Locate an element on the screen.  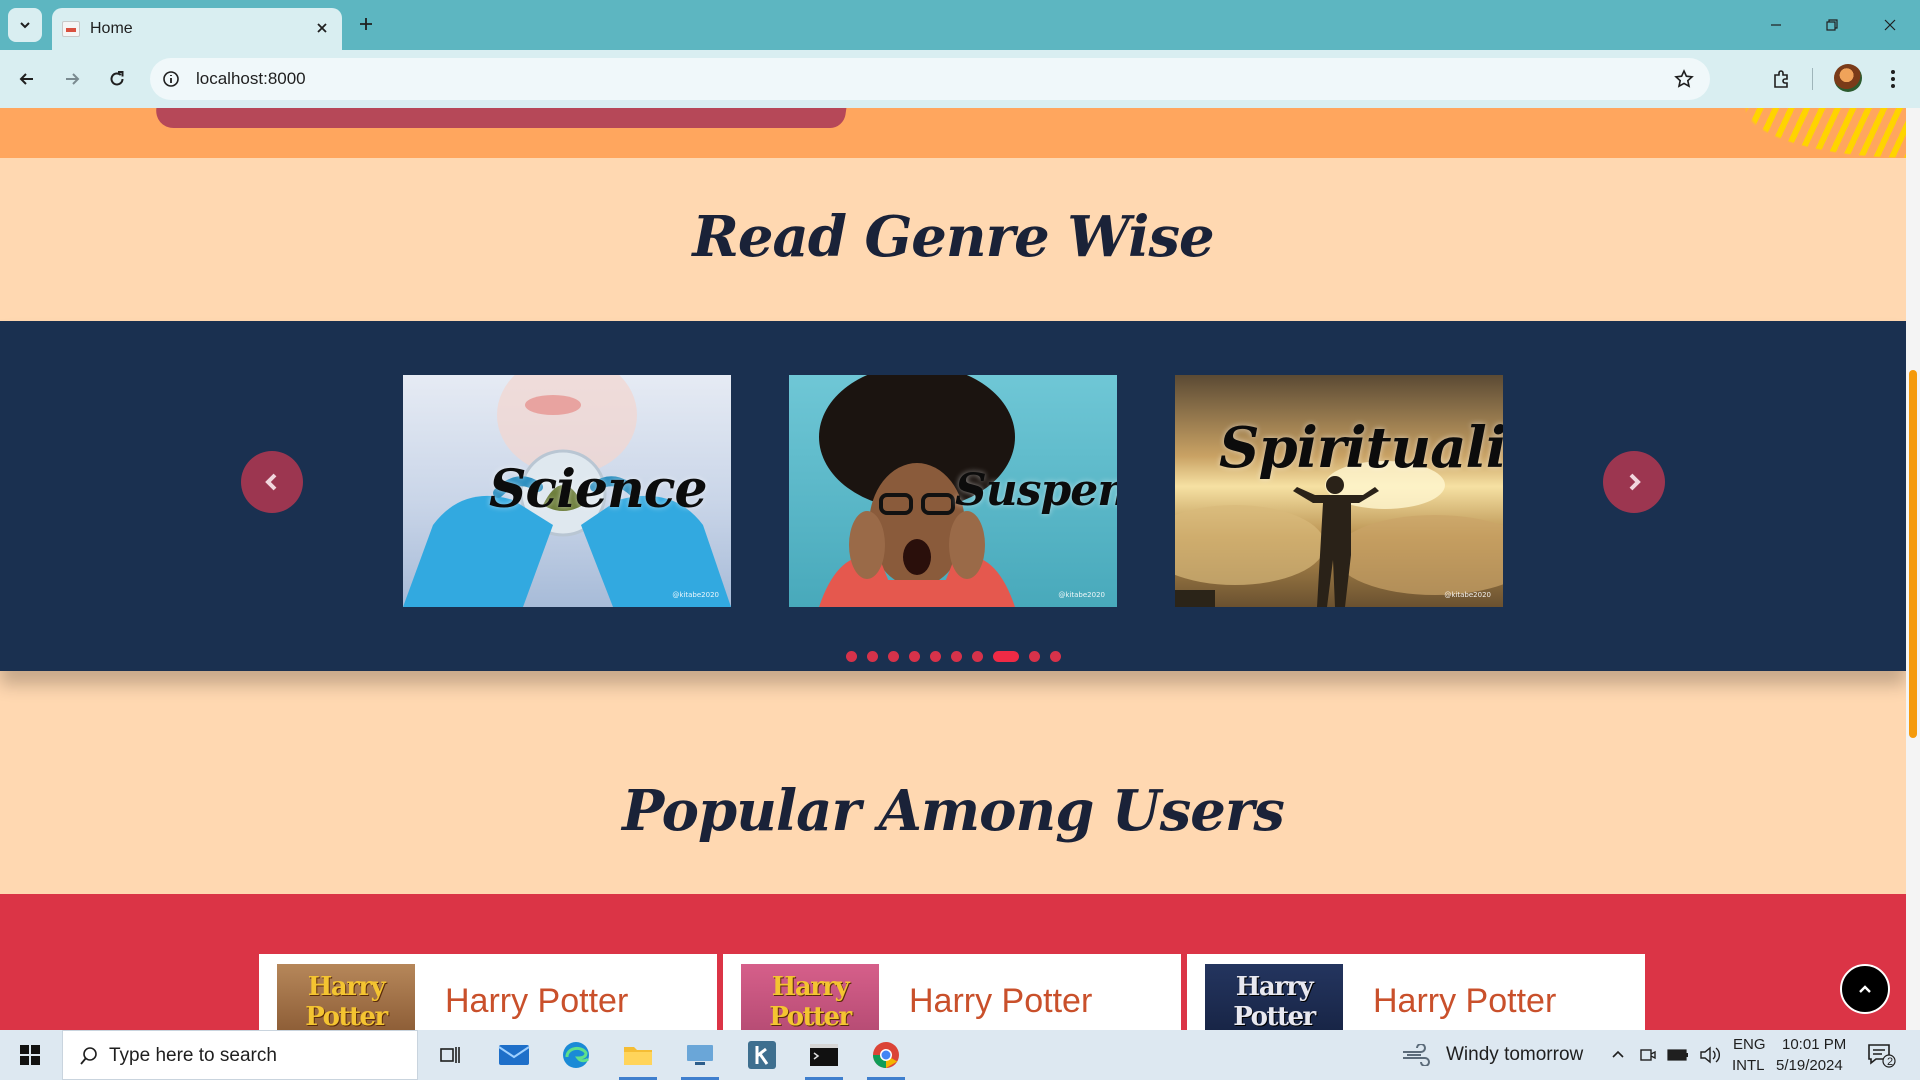
arrow-right-icon is located at coordinates (73, 79).